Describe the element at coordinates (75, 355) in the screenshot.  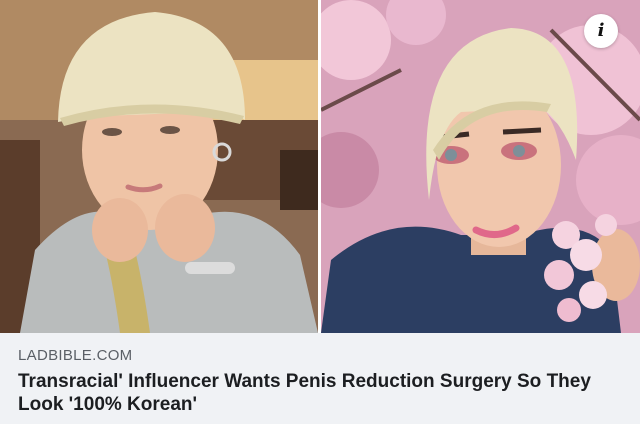
I see `link-source-domain: LADBIBLE.COM` at that location.